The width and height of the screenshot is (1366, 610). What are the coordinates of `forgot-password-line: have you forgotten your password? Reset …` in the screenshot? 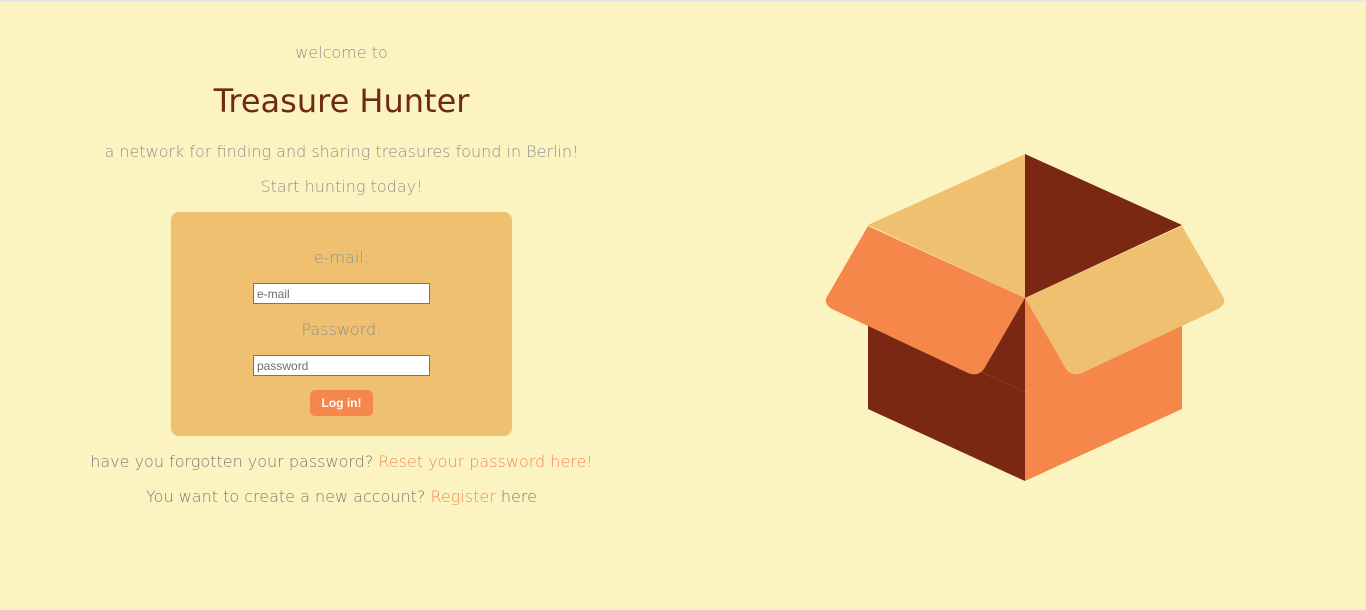 It's located at (341, 461).